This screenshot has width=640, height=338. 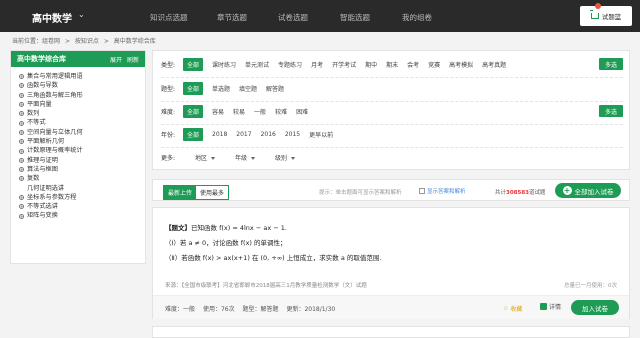 I want to click on filter-option: 竞赛, so click(x=434, y=64).